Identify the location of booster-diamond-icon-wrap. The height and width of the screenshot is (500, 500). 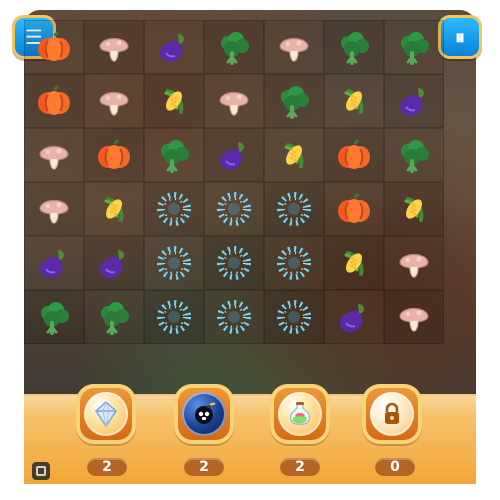
(106, 414).